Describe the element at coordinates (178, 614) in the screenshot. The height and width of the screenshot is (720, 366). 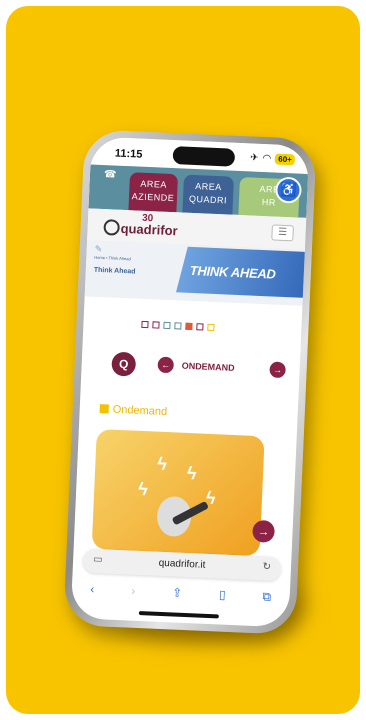
I see `home-indicator` at that location.